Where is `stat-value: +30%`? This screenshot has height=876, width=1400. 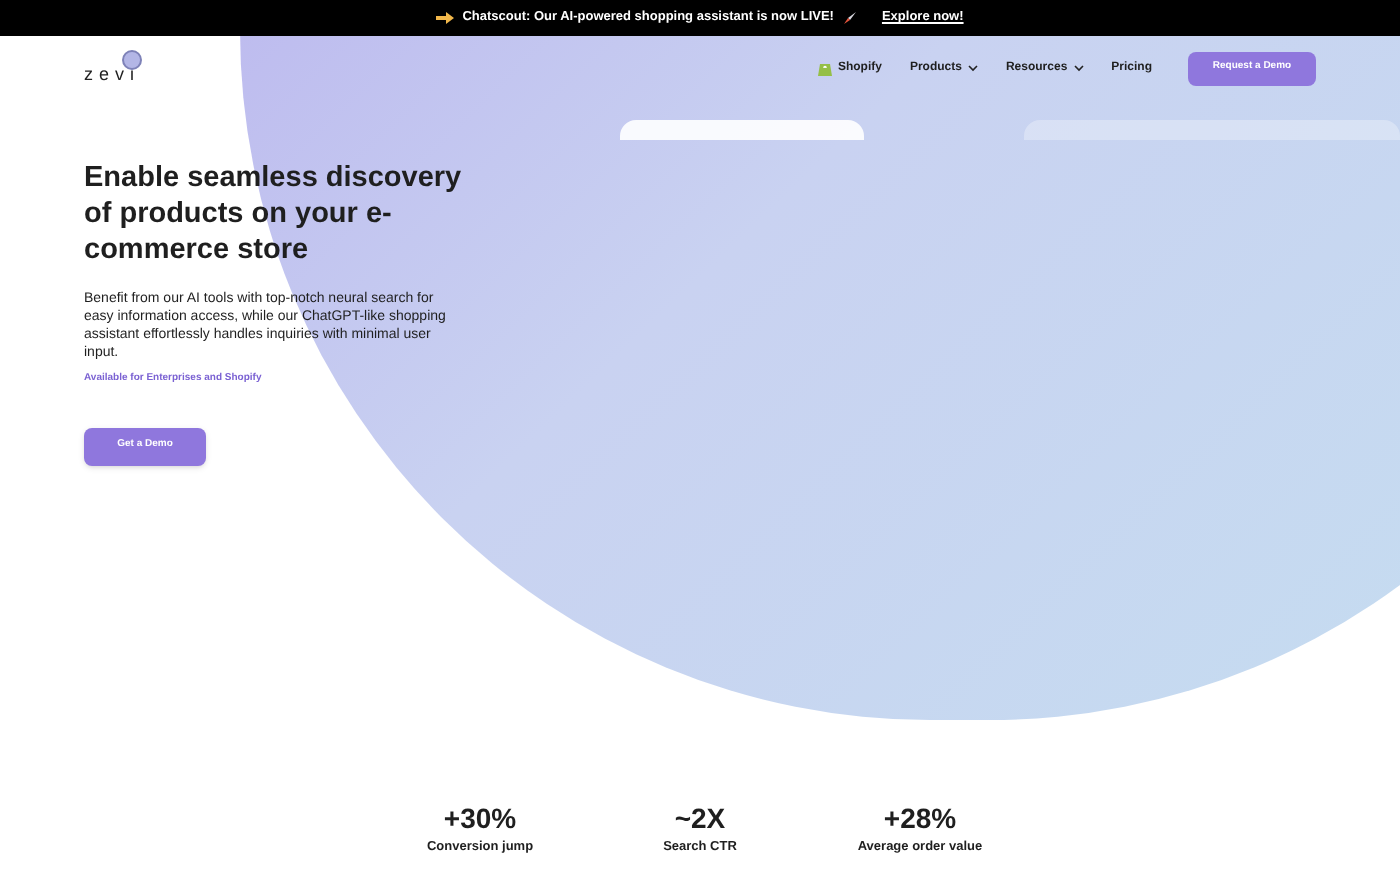
stat-value: +30% is located at coordinates (480, 818).